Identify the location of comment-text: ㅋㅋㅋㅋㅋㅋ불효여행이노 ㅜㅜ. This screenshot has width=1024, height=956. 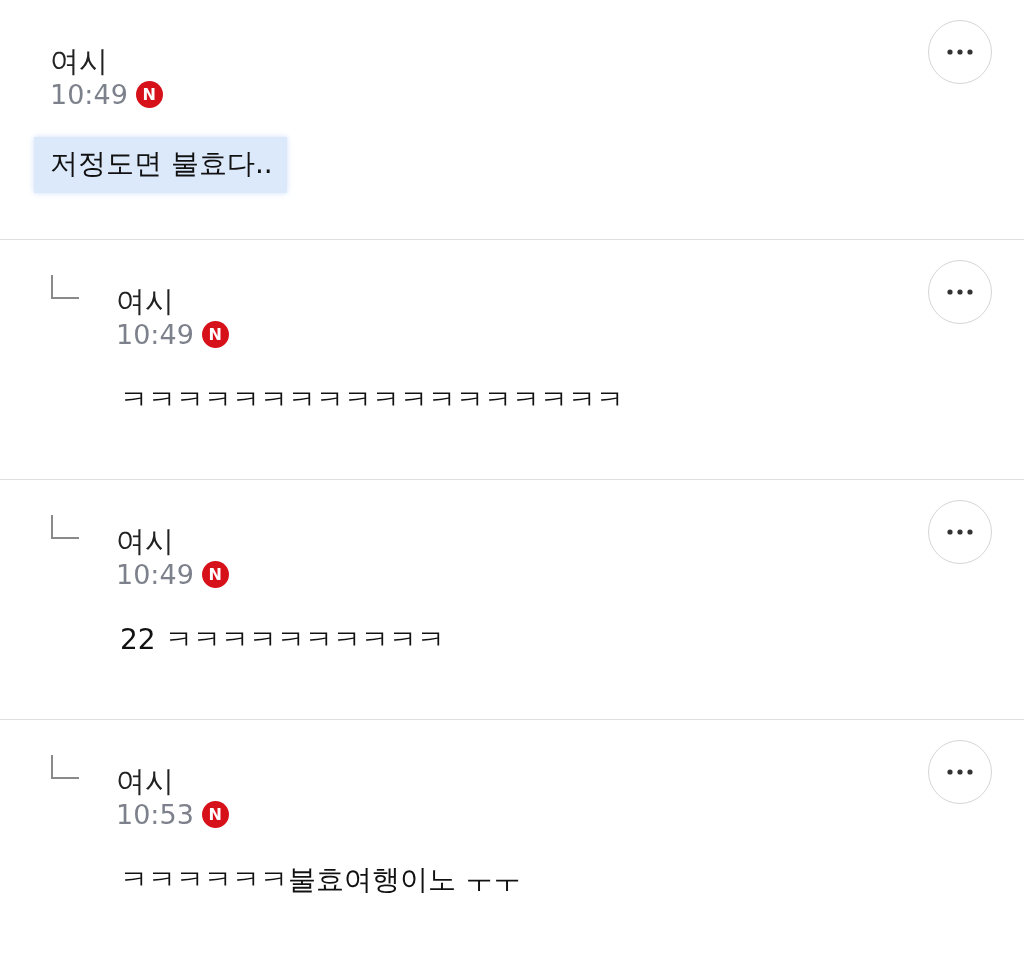
(320, 880).